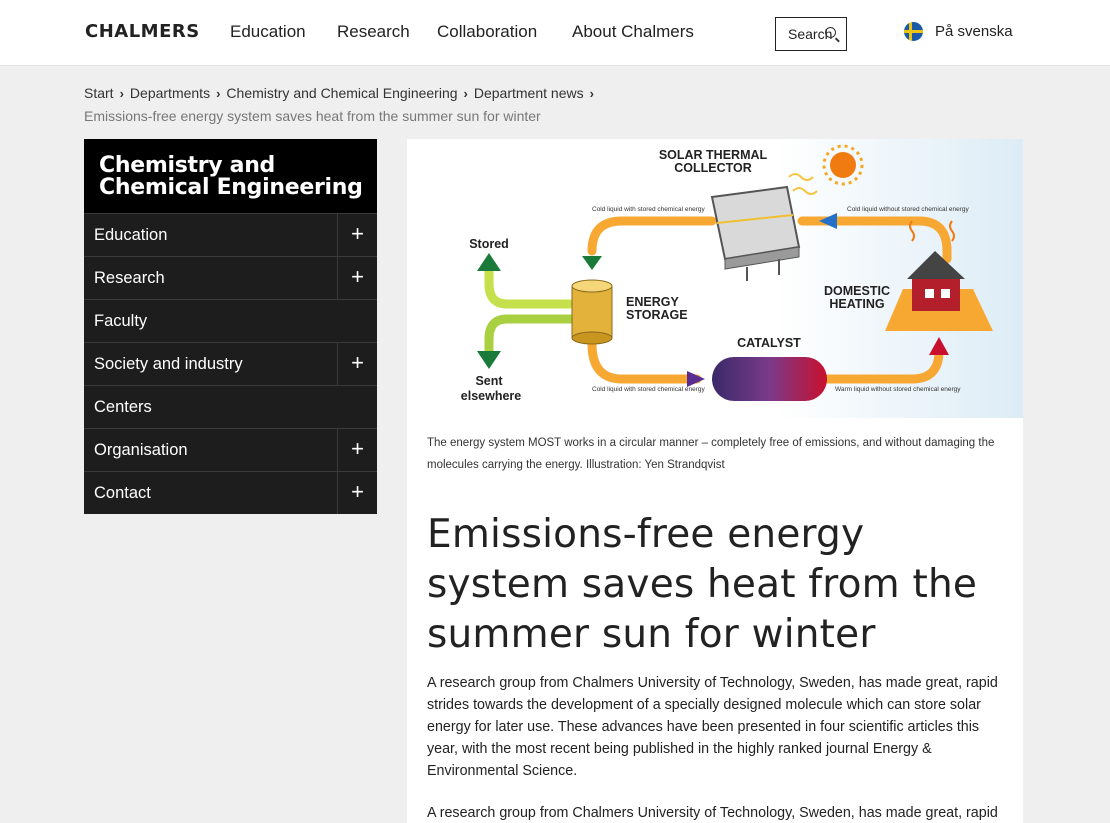  Describe the element at coordinates (592, 312) in the screenshot. I see `energy-storage-cylinder` at that location.